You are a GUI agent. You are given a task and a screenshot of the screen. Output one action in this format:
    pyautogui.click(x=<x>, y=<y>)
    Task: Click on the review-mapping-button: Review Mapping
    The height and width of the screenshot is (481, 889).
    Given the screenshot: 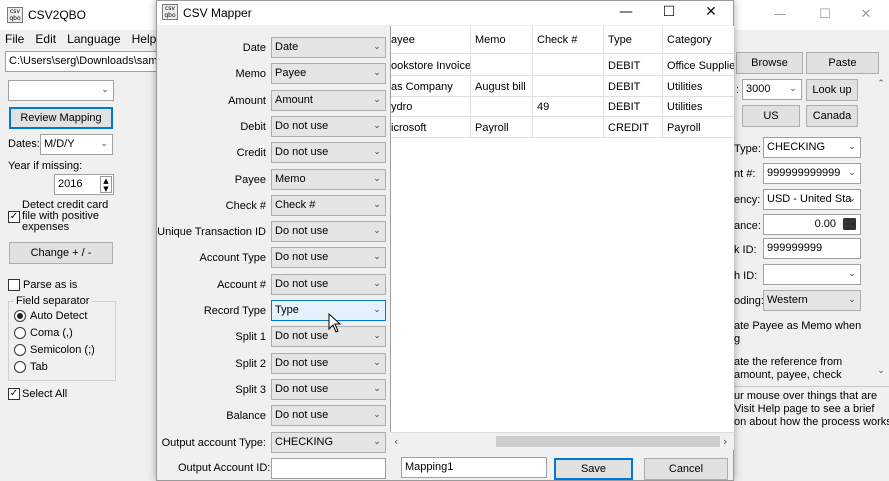 What is the action you would take?
    pyautogui.click(x=61, y=118)
    